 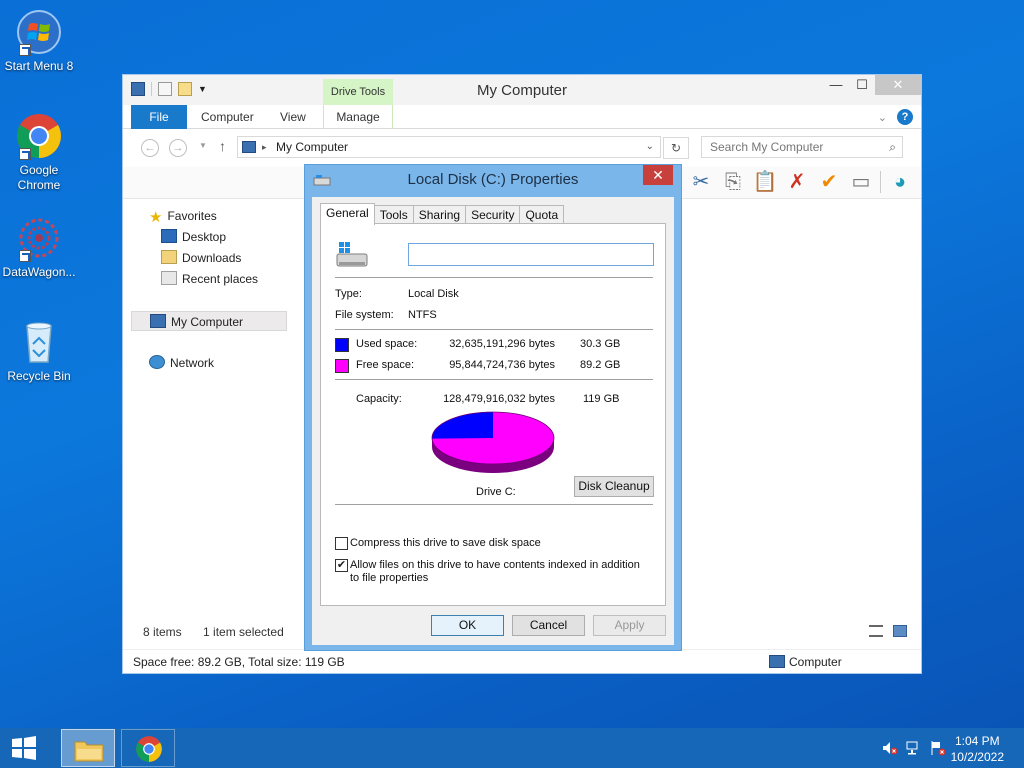 What do you see at coordinates (861, 182) in the screenshot?
I see `rename-icon: ▭` at bounding box center [861, 182].